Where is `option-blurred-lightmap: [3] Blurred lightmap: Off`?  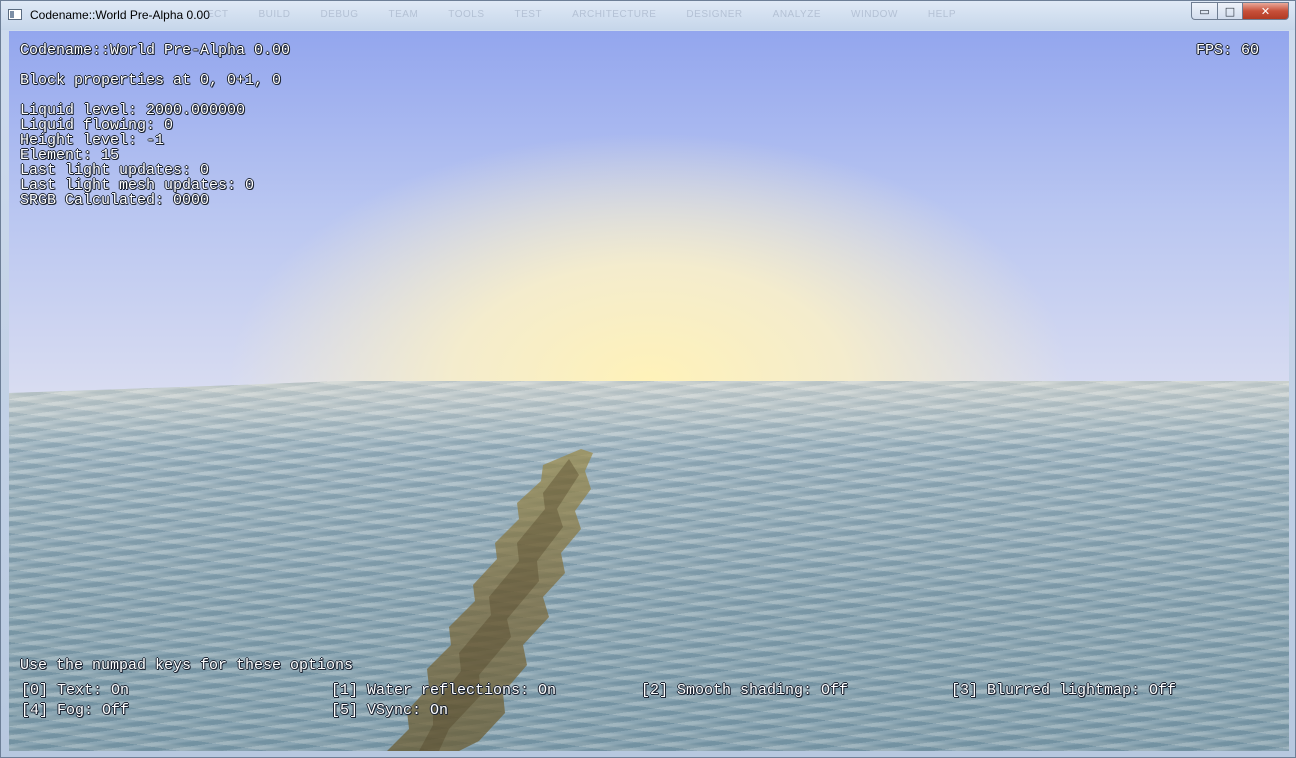
option-blurred-lightmap: [3] Blurred lightmap: Off is located at coordinates (1064, 690).